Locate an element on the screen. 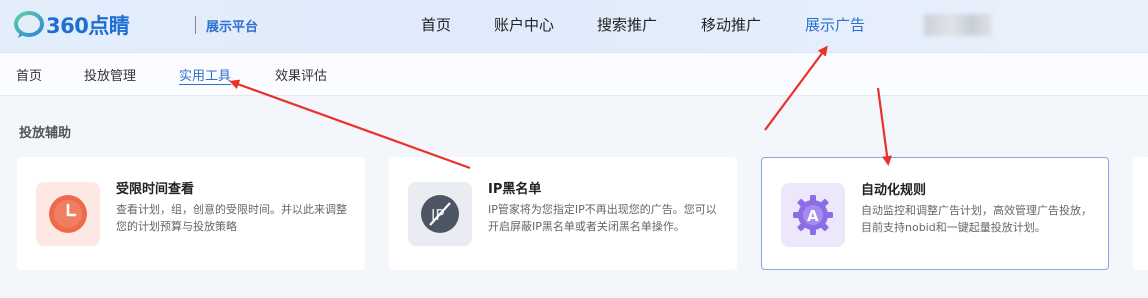 The image size is (1148, 298). sub-nav-home: 首页 is located at coordinates (29, 74).